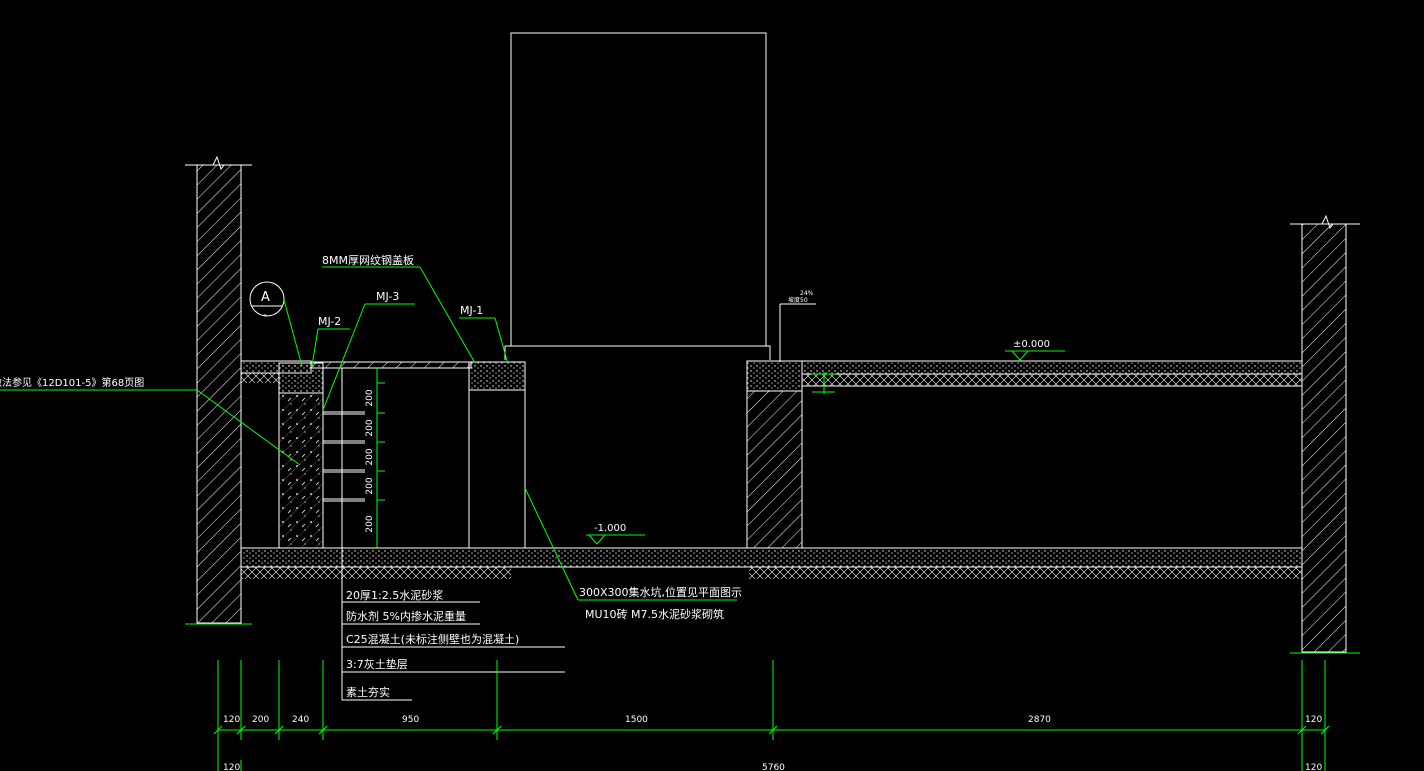 The height and width of the screenshot is (771, 1424). Describe the element at coordinates (329, 321) in the screenshot. I see `mj2-label: MJ-2` at that location.